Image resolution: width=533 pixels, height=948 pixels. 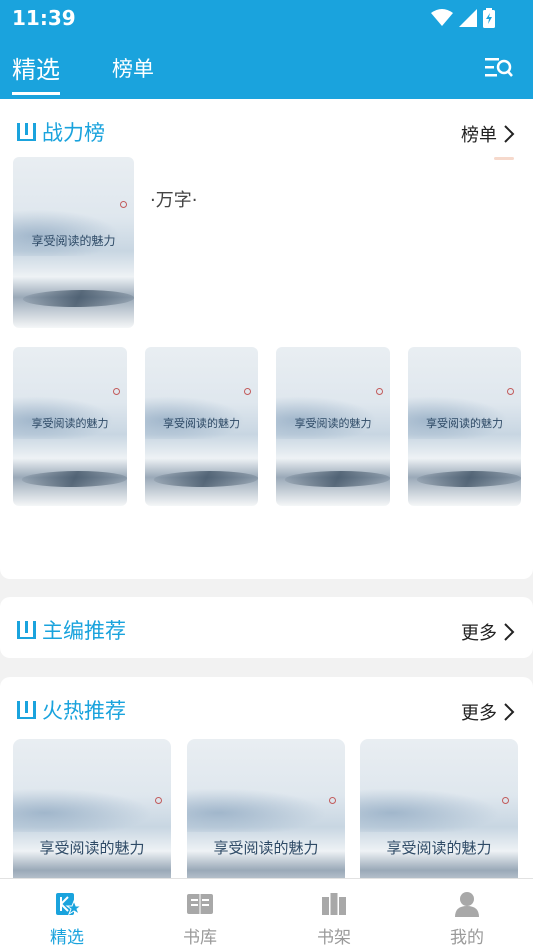 What do you see at coordinates (173, 199) in the screenshot?
I see `featured-book-desc: ·万字·` at bounding box center [173, 199].